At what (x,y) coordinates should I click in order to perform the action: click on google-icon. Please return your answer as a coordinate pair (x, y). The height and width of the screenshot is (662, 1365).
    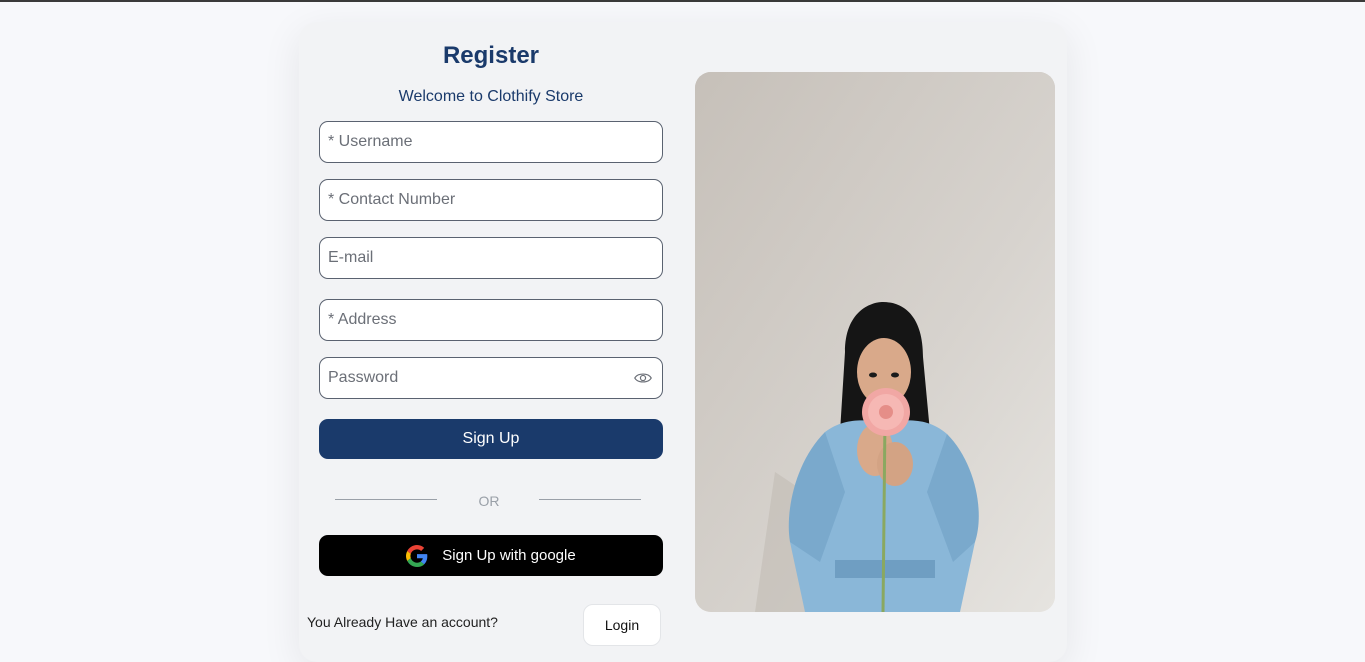
    Looking at the image, I should click on (417, 555).